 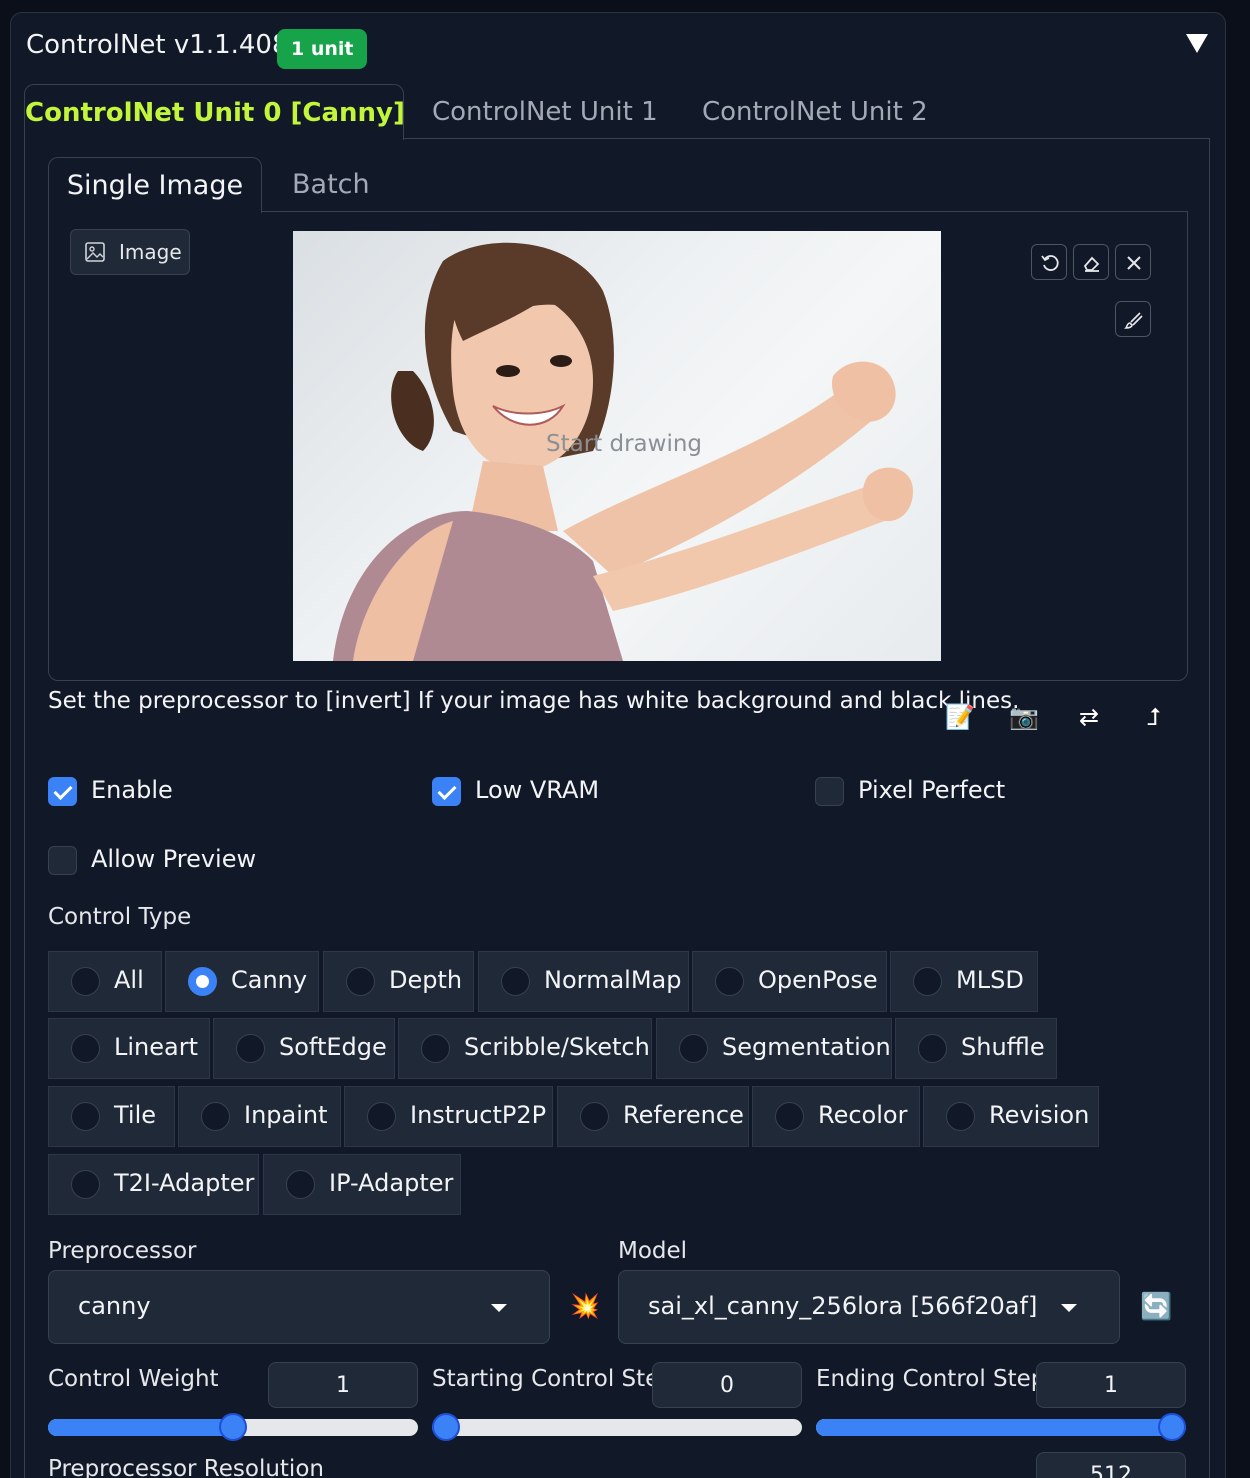 What do you see at coordinates (1156, 1307) in the screenshot?
I see `refresh-models-icon: 🔄` at bounding box center [1156, 1307].